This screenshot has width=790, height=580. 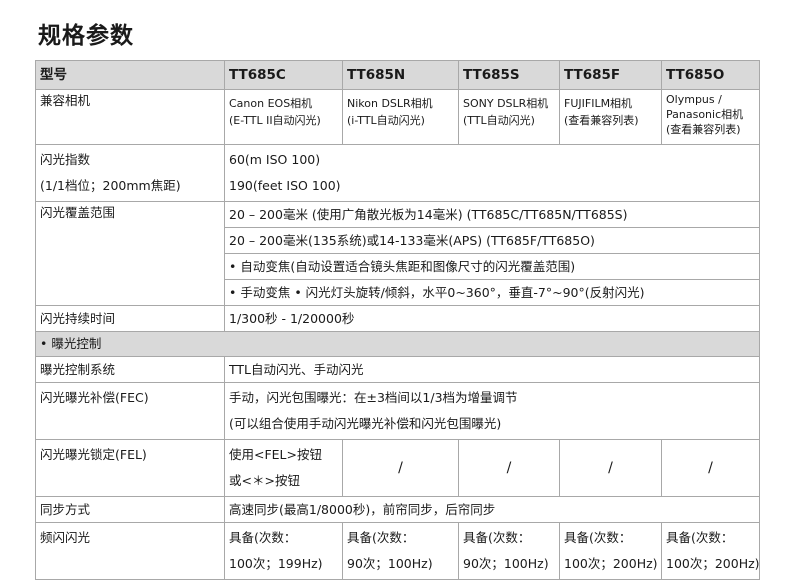 What do you see at coordinates (130, 411) in the screenshot?
I see `row-label: 闪光曝光补偿(FEC)` at bounding box center [130, 411].